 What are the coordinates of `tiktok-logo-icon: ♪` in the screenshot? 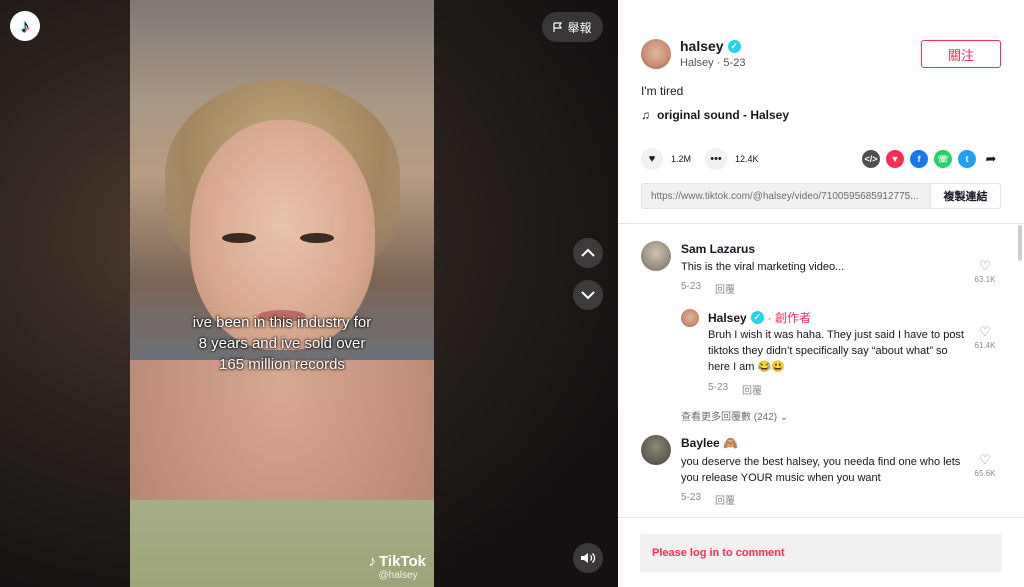 It's located at (25, 26).